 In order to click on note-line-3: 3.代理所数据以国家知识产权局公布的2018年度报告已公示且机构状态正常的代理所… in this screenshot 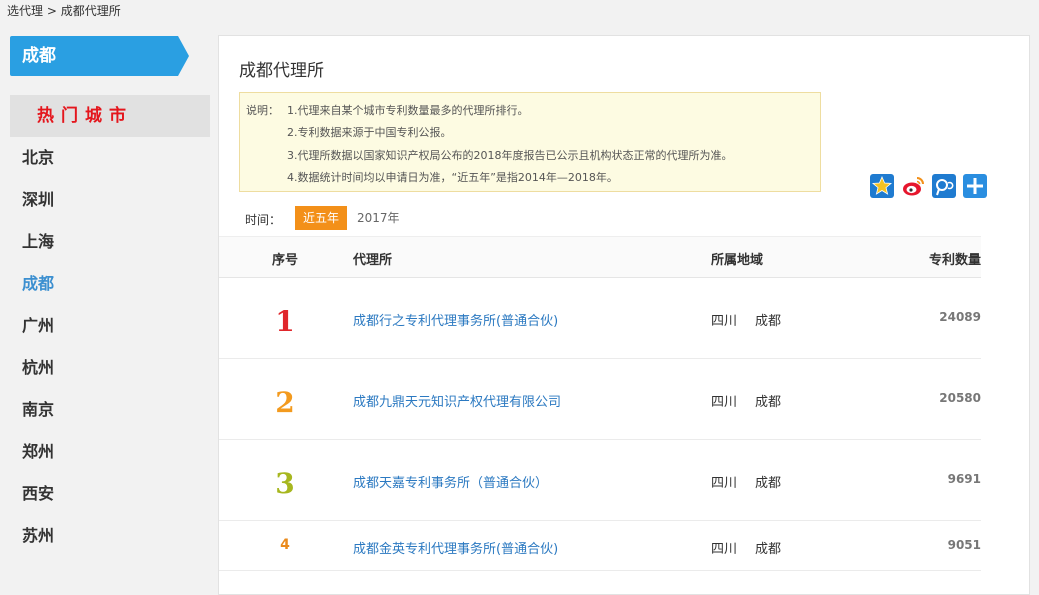, I will do `click(510, 155)`.